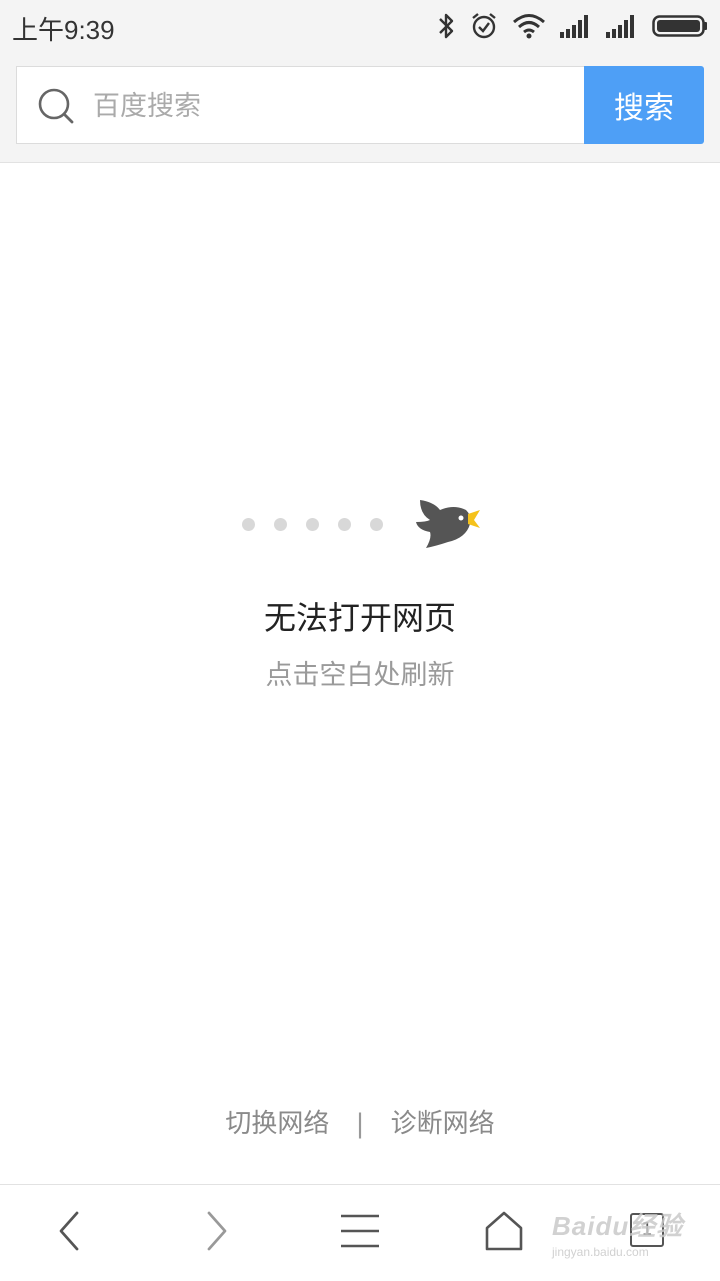  What do you see at coordinates (443, 1121) in the screenshot?
I see `diagnose-network-link: 诊断网络` at bounding box center [443, 1121].